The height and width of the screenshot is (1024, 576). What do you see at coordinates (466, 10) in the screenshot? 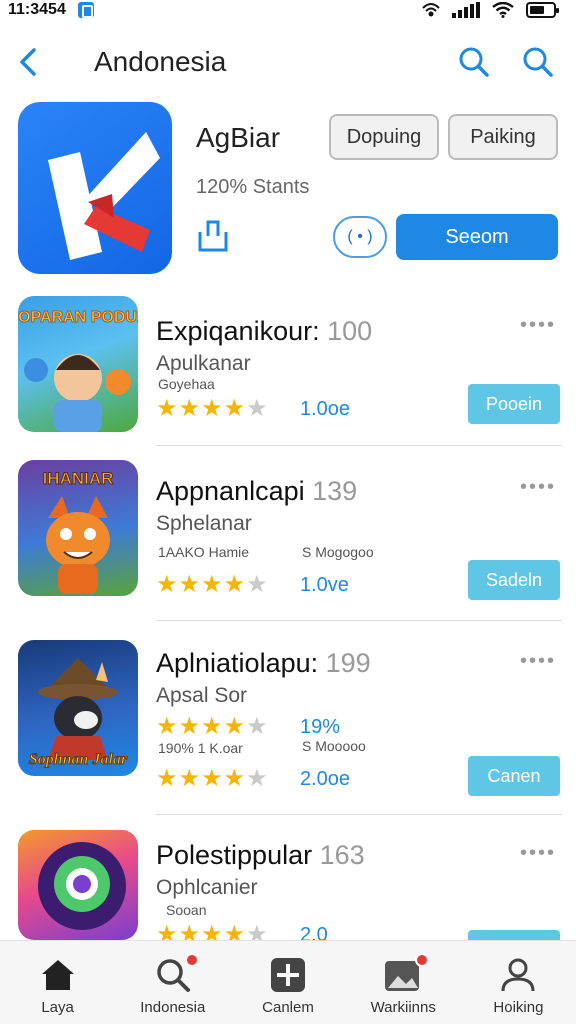
I see `signal-icon` at bounding box center [466, 10].